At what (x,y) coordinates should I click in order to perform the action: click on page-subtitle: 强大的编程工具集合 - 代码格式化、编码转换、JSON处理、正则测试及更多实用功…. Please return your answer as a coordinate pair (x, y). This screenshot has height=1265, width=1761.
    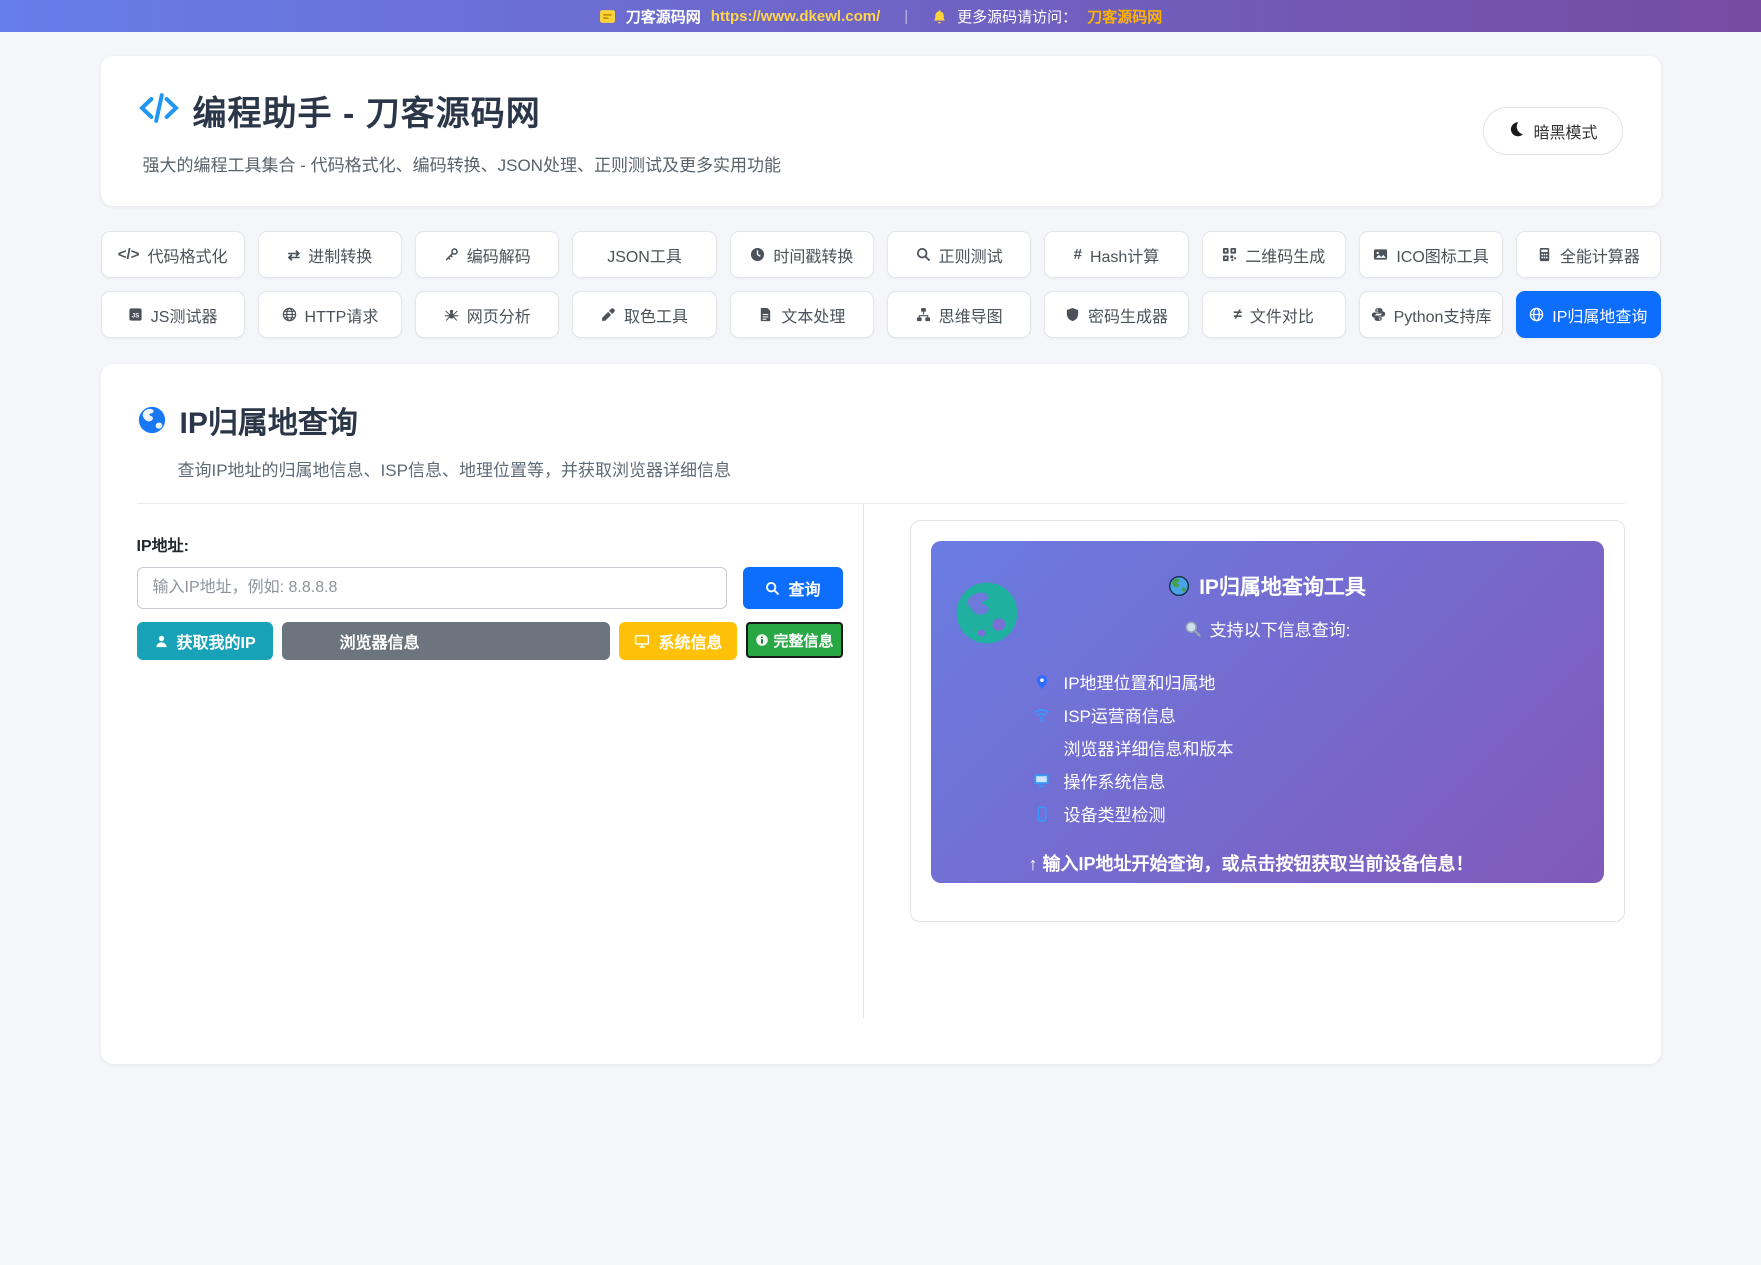
    Looking at the image, I should click on (461, 165).